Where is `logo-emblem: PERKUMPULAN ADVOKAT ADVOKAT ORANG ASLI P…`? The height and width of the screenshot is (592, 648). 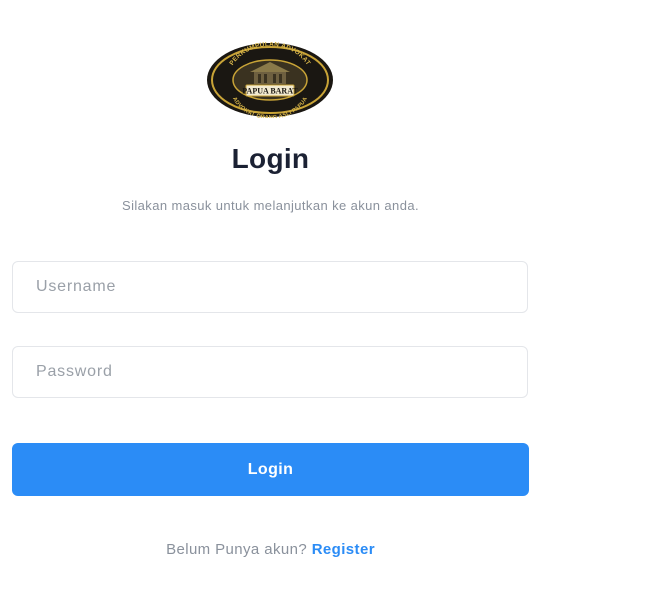 logo-emblem: PERKUMPULAN ADVOKAT ADVOKAT ORANG ASLI P… is located at coordinates (270, 80).